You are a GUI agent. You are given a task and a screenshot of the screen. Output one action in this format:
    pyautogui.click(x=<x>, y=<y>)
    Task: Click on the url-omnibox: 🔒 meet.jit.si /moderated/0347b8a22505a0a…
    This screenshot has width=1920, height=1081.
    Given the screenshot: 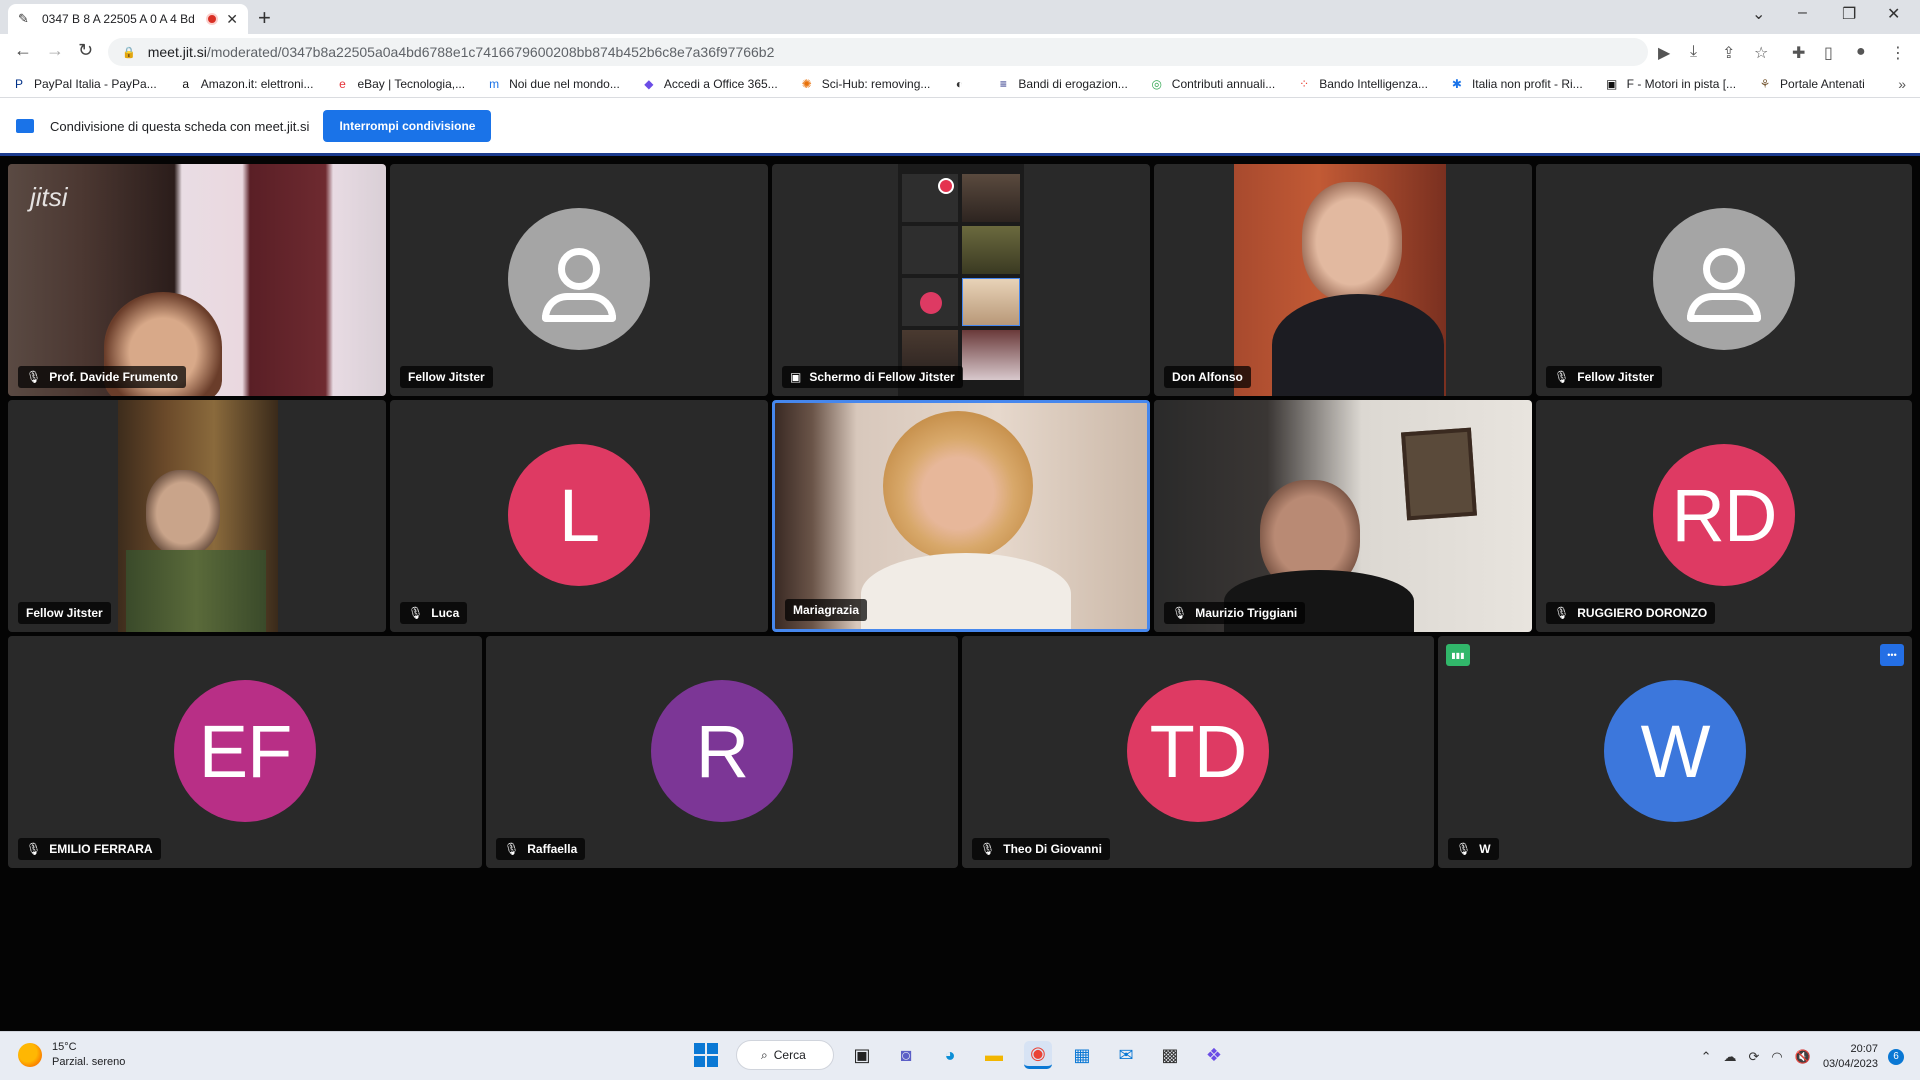 What is the action you would take?
    pyautogui.click(x=878, y=52)
    